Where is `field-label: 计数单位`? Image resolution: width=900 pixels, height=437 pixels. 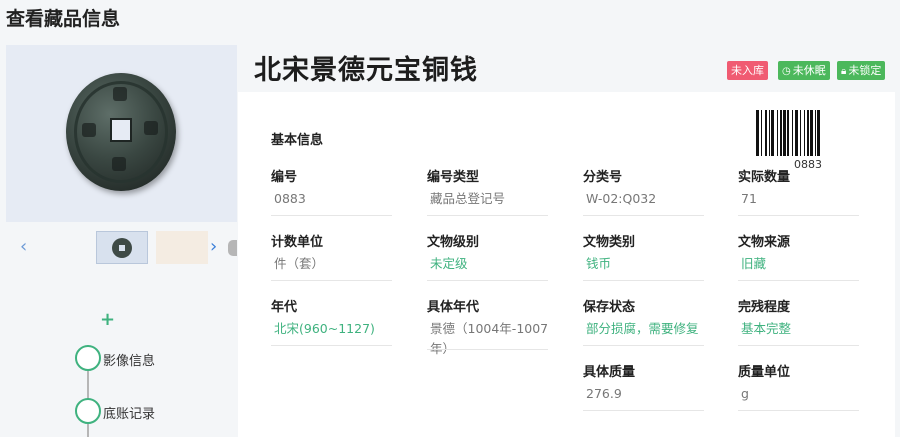
field-label: 计数单位 is located at coordinates (297, 242).